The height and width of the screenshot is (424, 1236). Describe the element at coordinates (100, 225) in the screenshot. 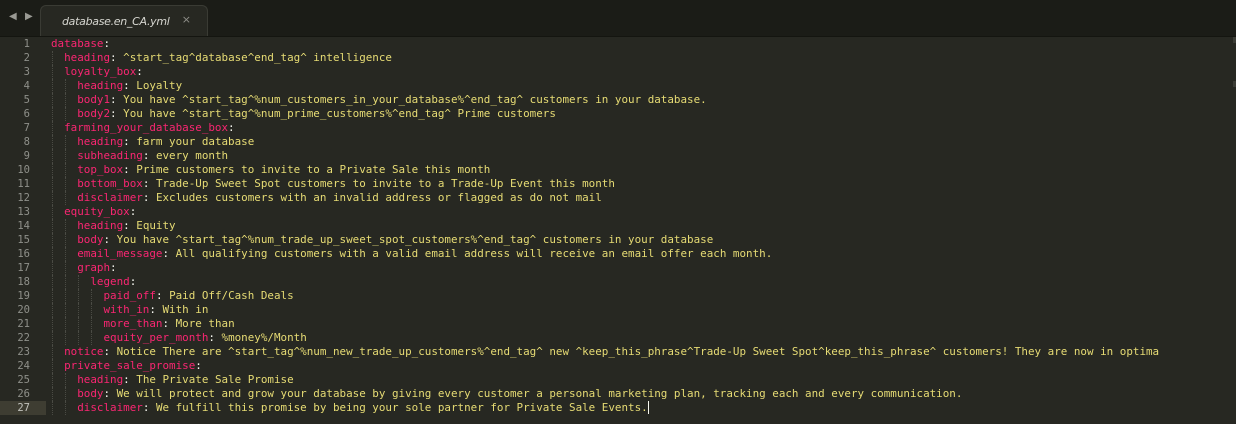

I see `yaml-key: heading` at that location.